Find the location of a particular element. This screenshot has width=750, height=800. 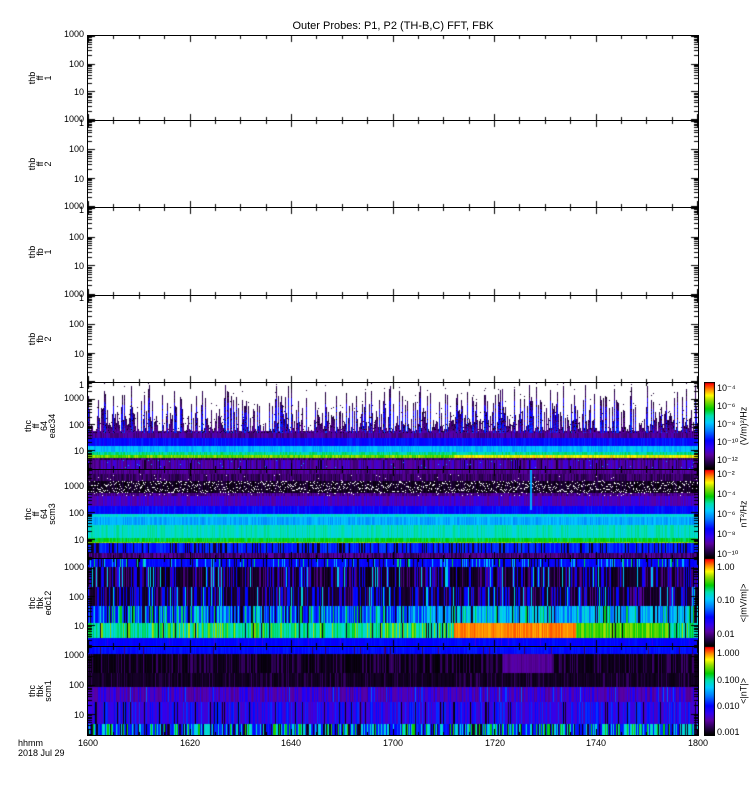

colorbar-thc-fbk-edc12 is located at coordinates (709, 602).